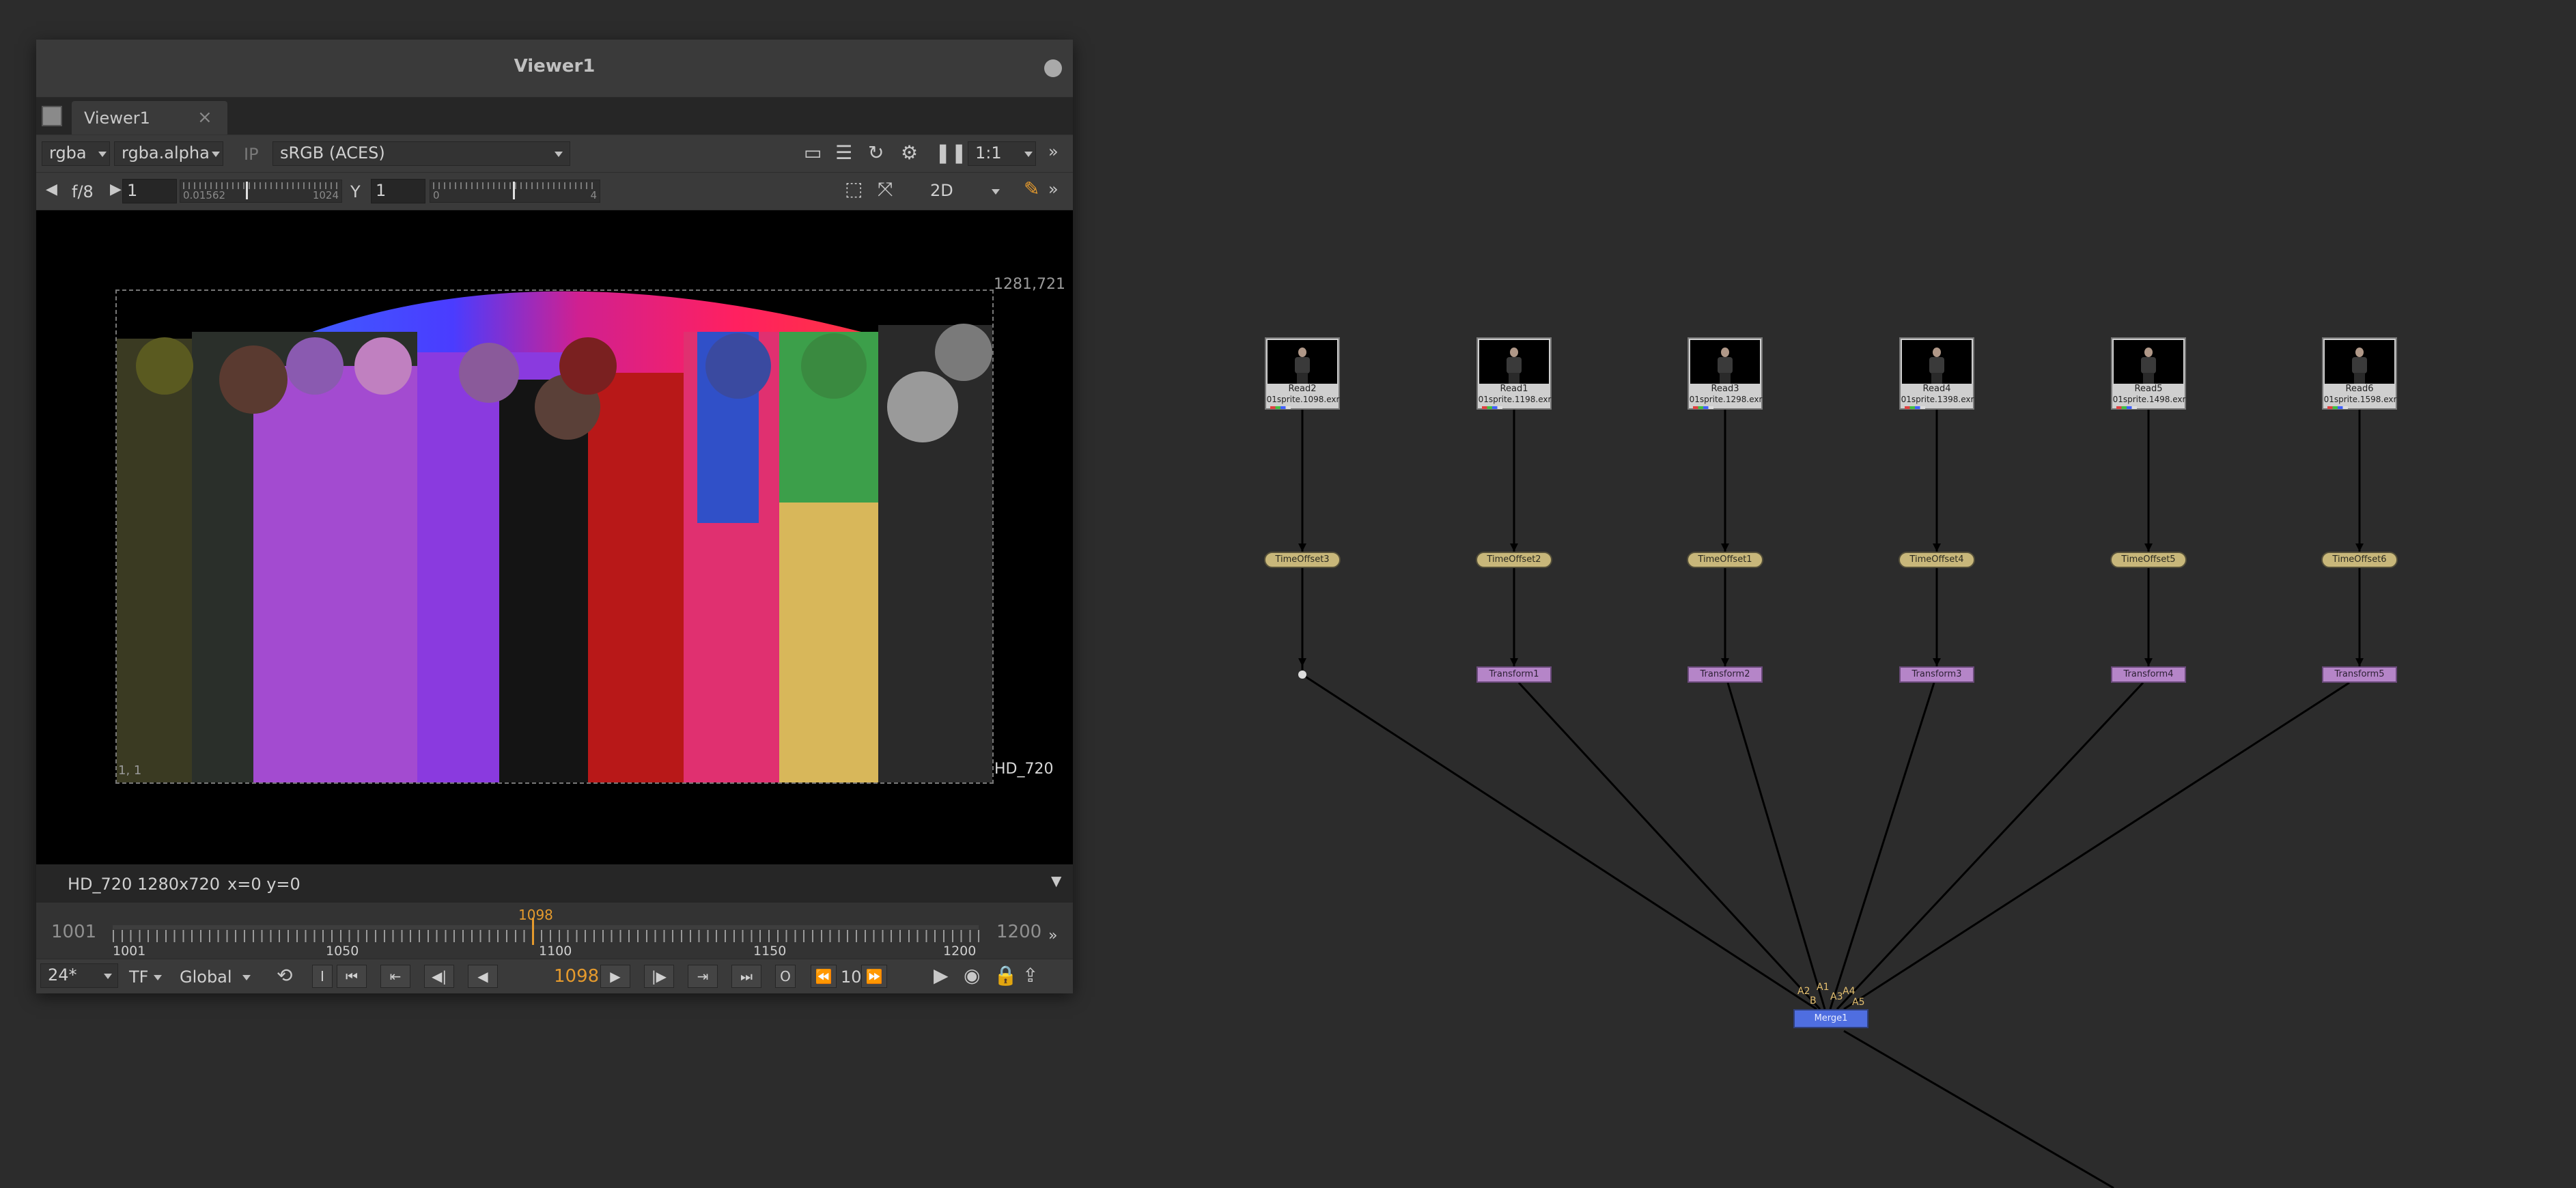  I want to click on tab-viewer1: Viewer1 ×, so click(149, 118).